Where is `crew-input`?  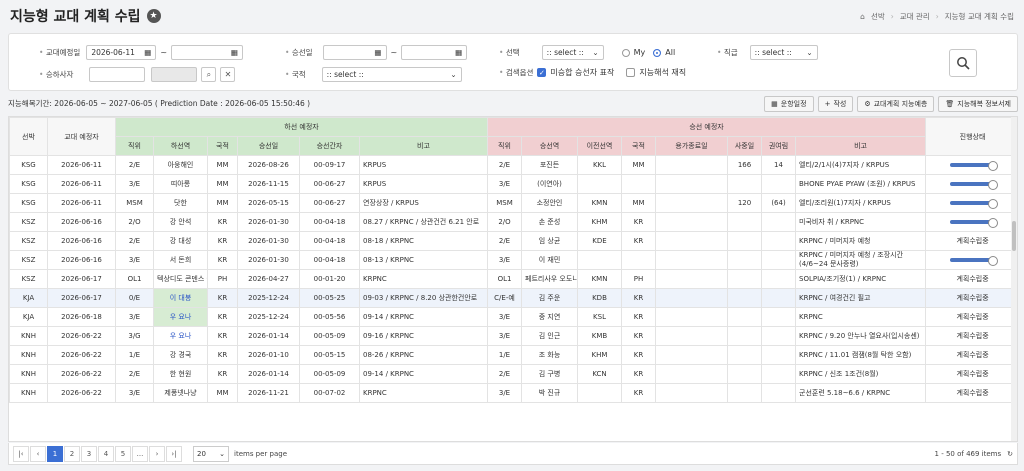
crew-input is located at coordinates (117, 74).